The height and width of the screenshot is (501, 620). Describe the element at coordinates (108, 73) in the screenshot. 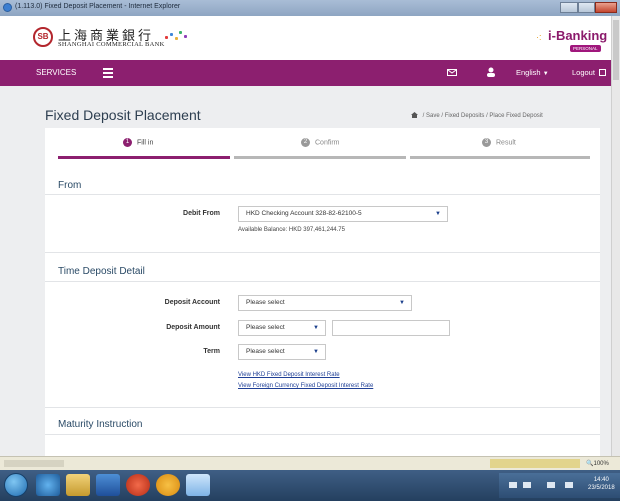

I see `hamburger-menu-icon` at that location.